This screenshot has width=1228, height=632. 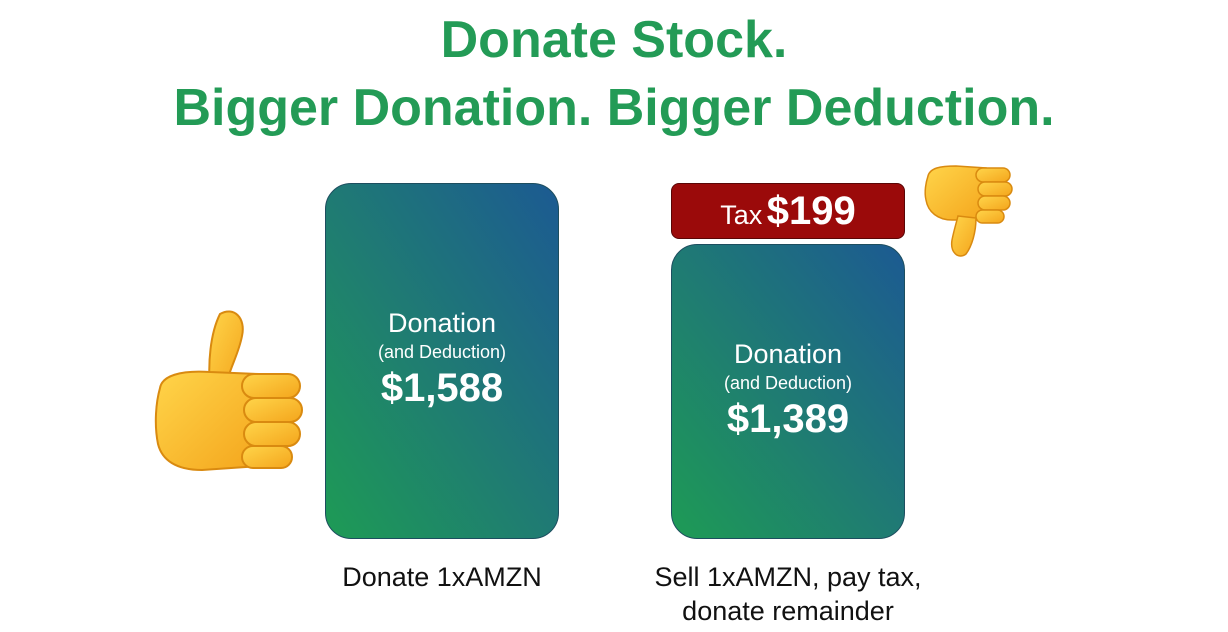 I want to click on thumbs-up-icon, so click(x=228, y=391).